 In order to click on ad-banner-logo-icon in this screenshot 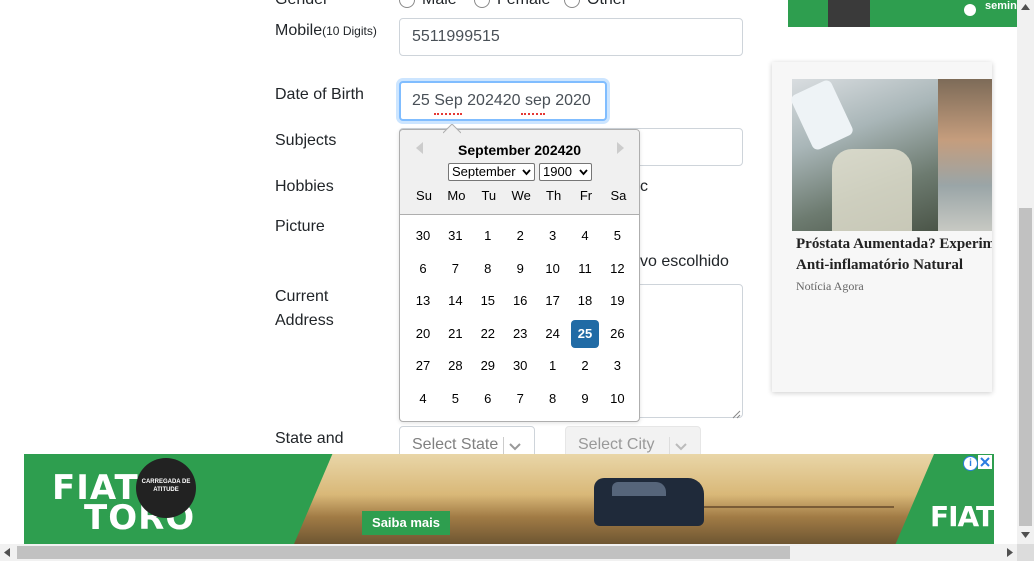, I will do `click(970, 10)`.